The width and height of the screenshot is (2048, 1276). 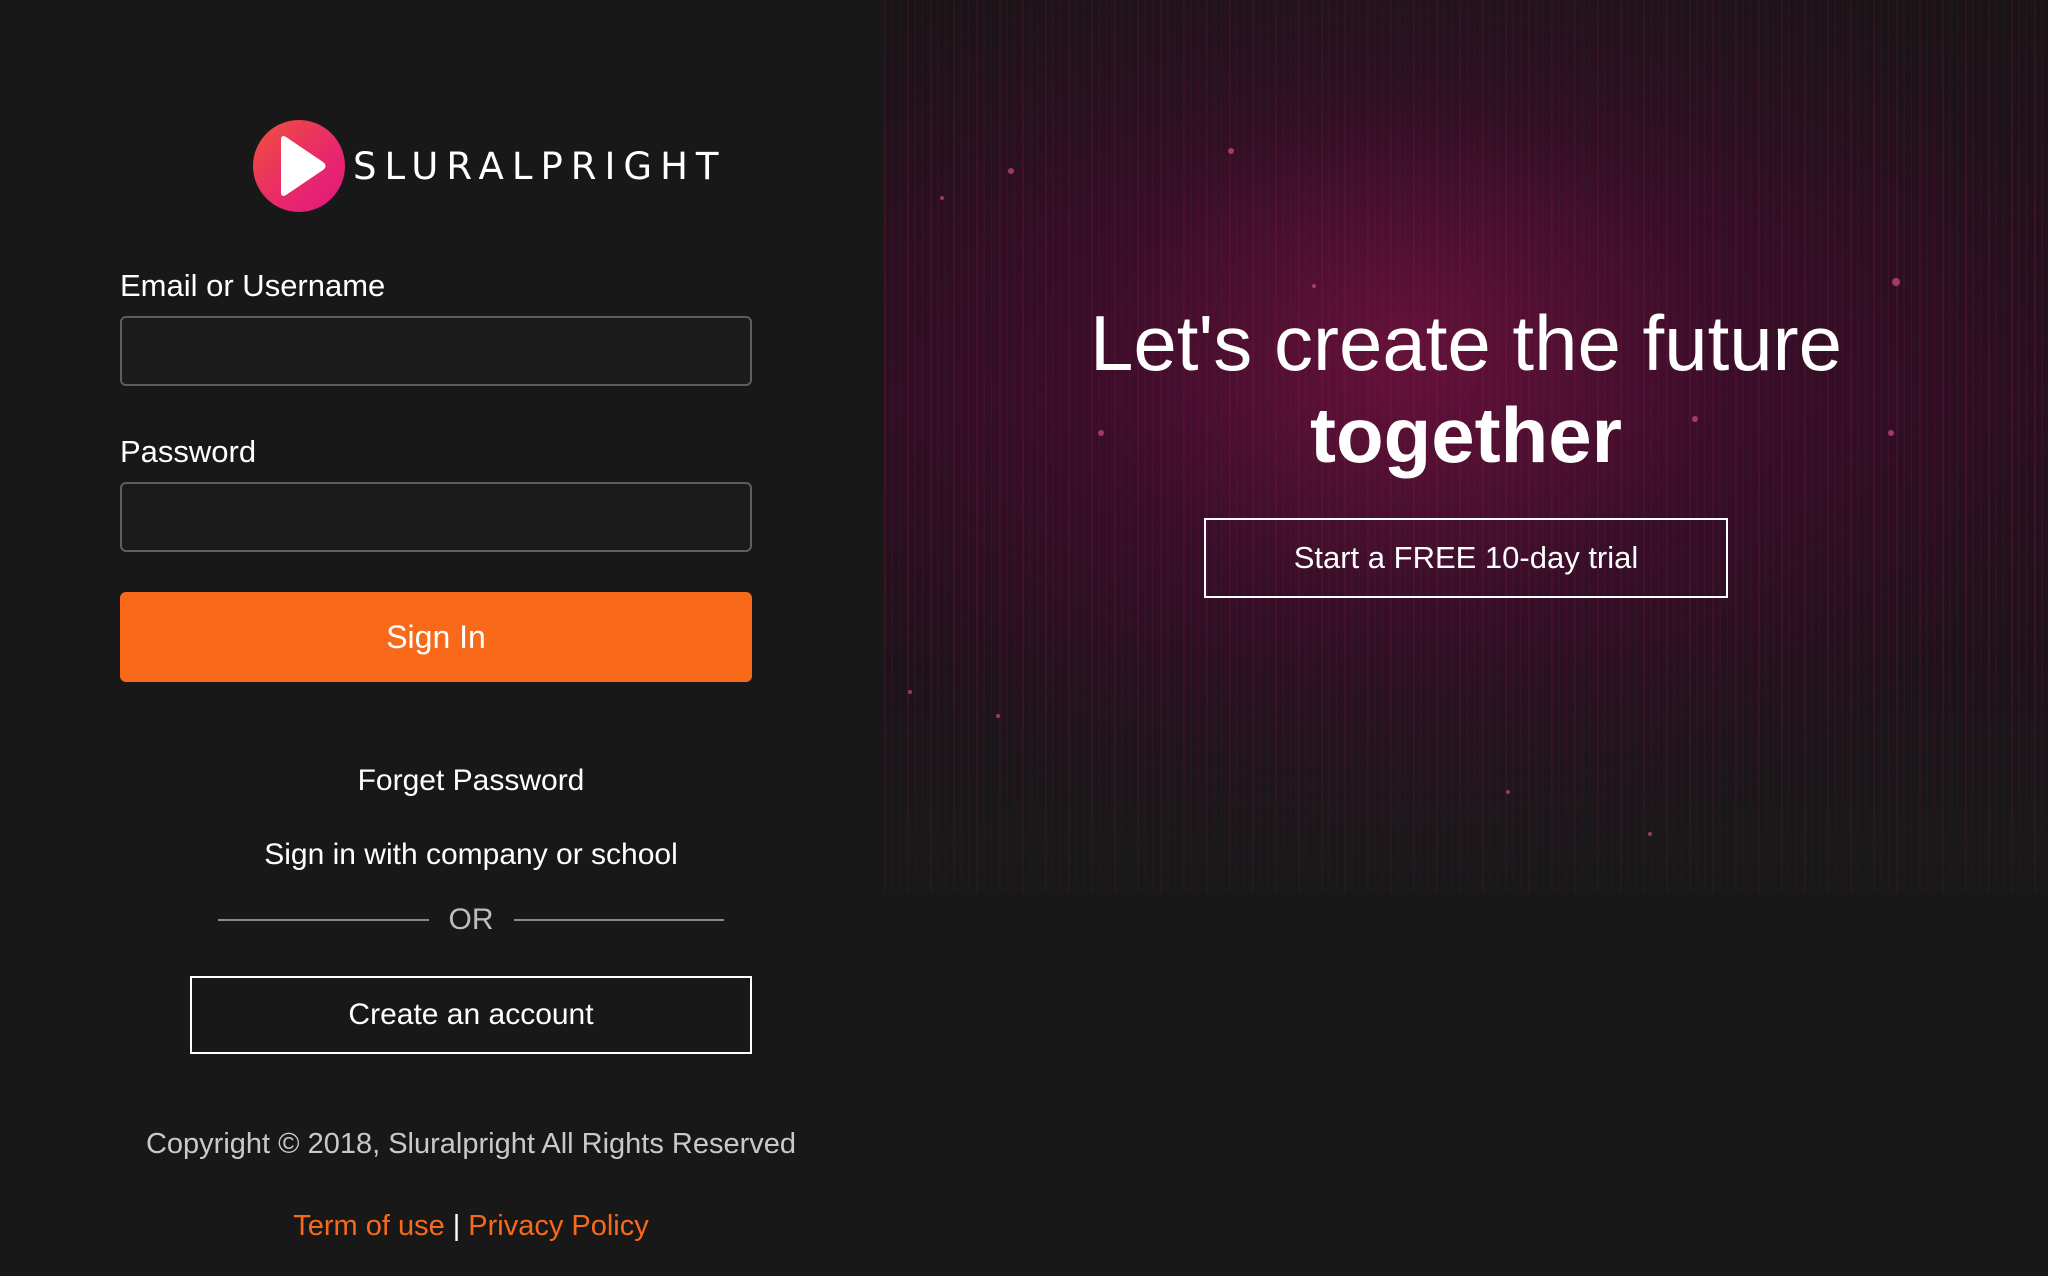 I want to click on privacy-policy-link: Privacy Policy, so click(x=558, y=1226).